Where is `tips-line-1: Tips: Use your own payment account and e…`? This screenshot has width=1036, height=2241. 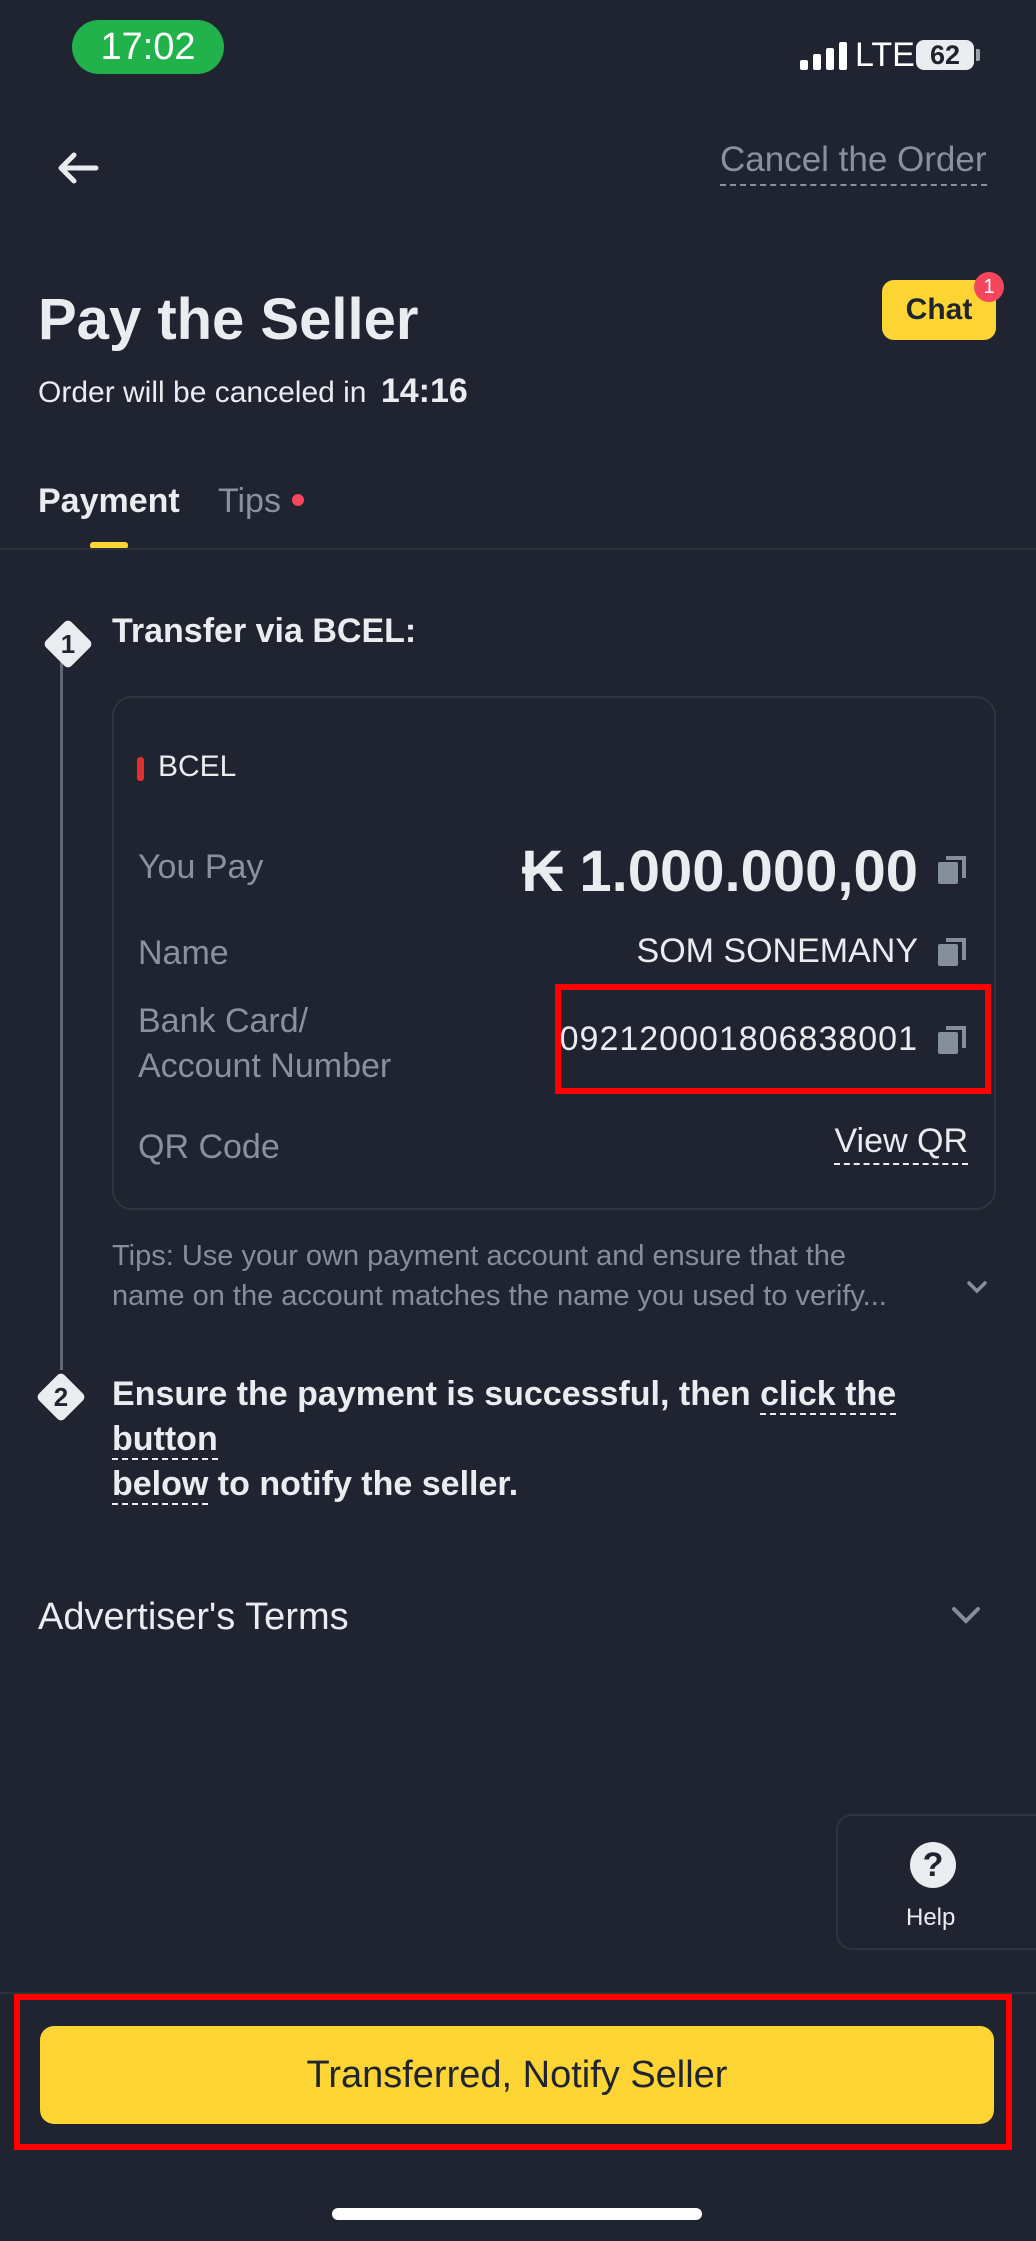
tips-line-1: Tips: Use your own payment account and e… is located at coordinates (479, 1256).